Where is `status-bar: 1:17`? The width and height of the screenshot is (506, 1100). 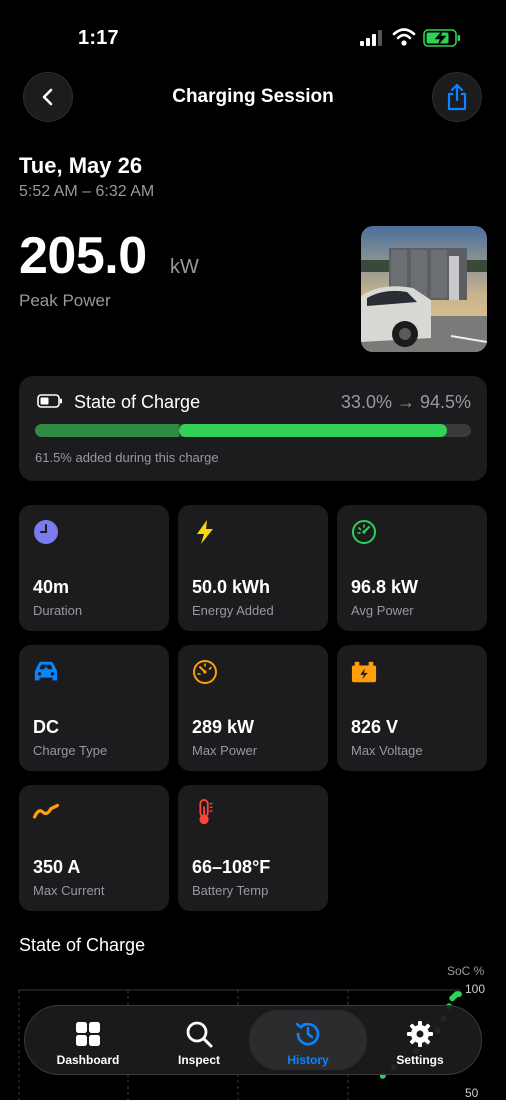
status-bar: 1:17 is located at coordinates (253, 35).